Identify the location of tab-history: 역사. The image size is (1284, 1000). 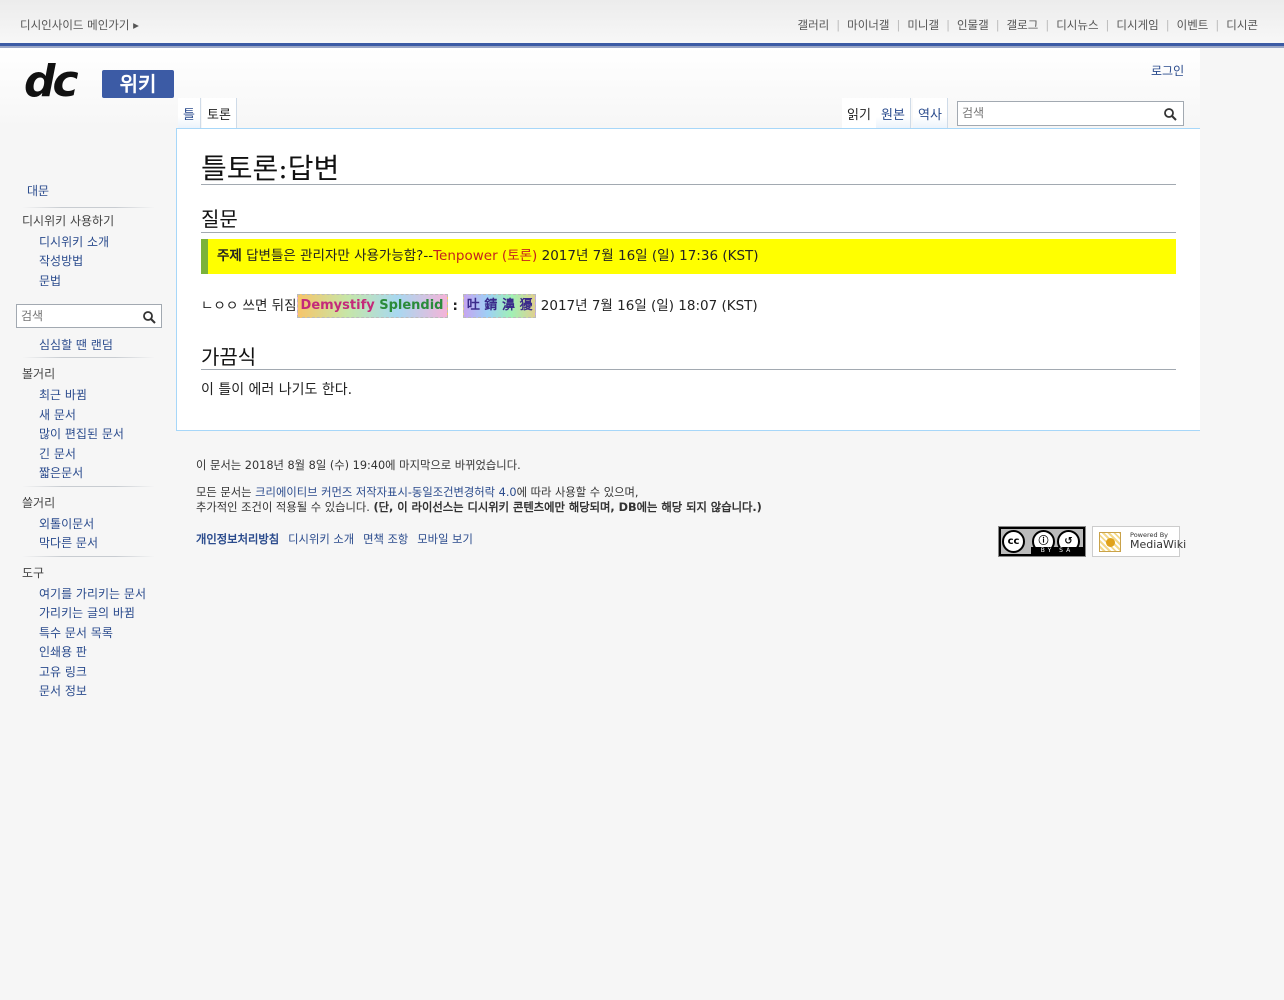
(930, 113).